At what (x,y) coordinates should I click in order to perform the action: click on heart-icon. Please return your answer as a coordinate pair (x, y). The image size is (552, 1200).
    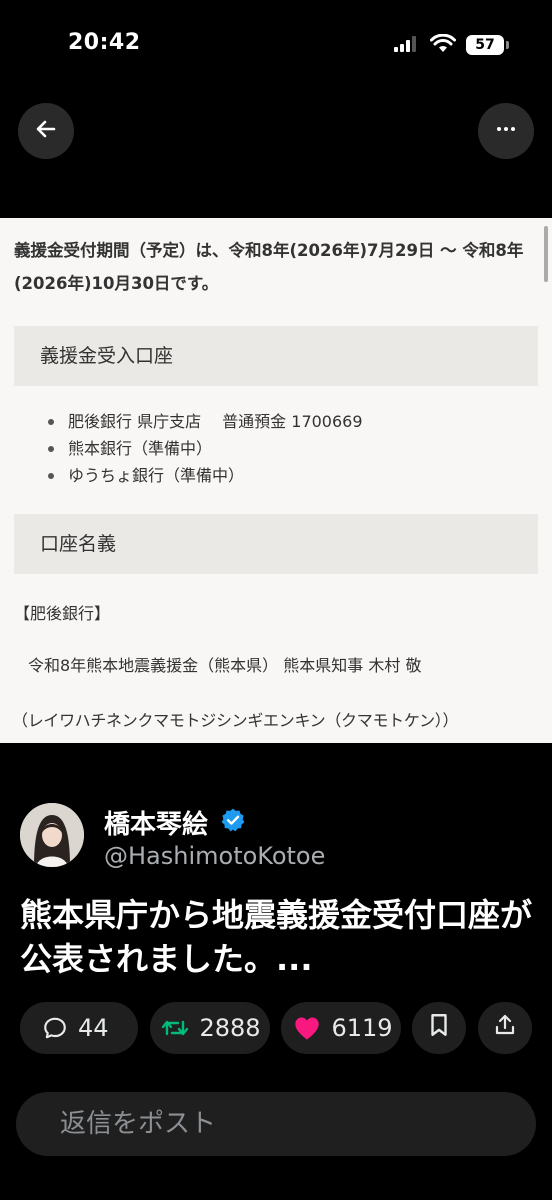
    Looking at the image, I should click on (307, 1028).